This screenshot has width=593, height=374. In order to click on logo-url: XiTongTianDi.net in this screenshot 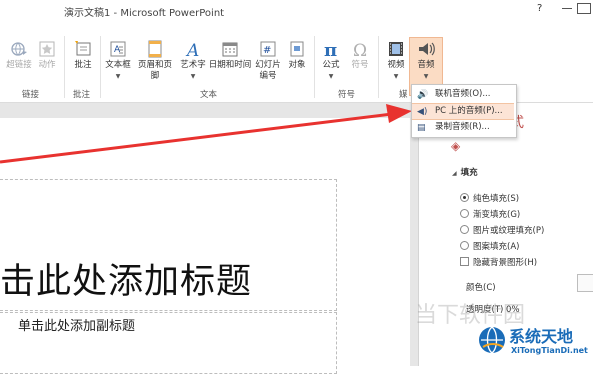, I will do `click(549, 350)`.